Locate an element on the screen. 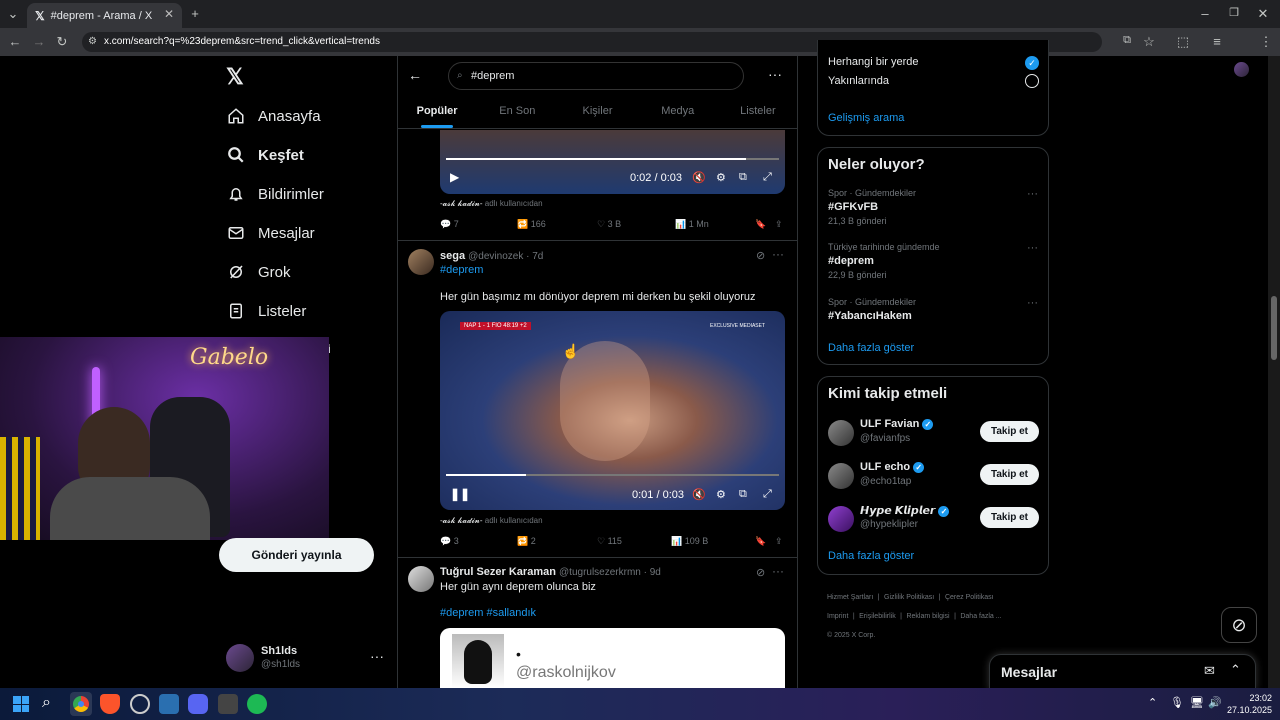 The width and height of the screenshot is (1280, 720). forward-icon: → is located at coordinates (39, 41).